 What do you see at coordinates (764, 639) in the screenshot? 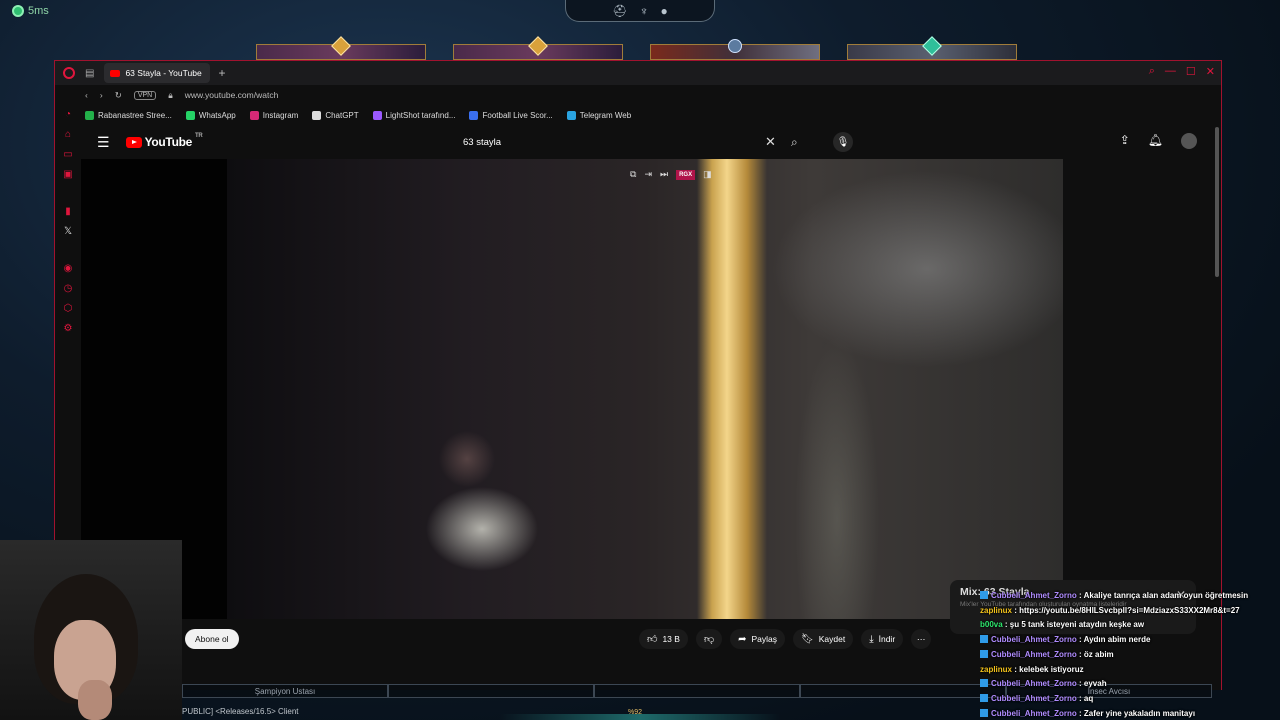
I see `share-label: Paylaş` at bounding box center [764, 639].